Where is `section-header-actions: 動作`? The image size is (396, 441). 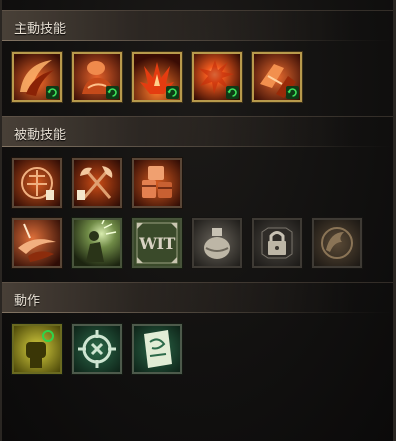 section-header-actions: 動作 is located at coordinates (197, 297).